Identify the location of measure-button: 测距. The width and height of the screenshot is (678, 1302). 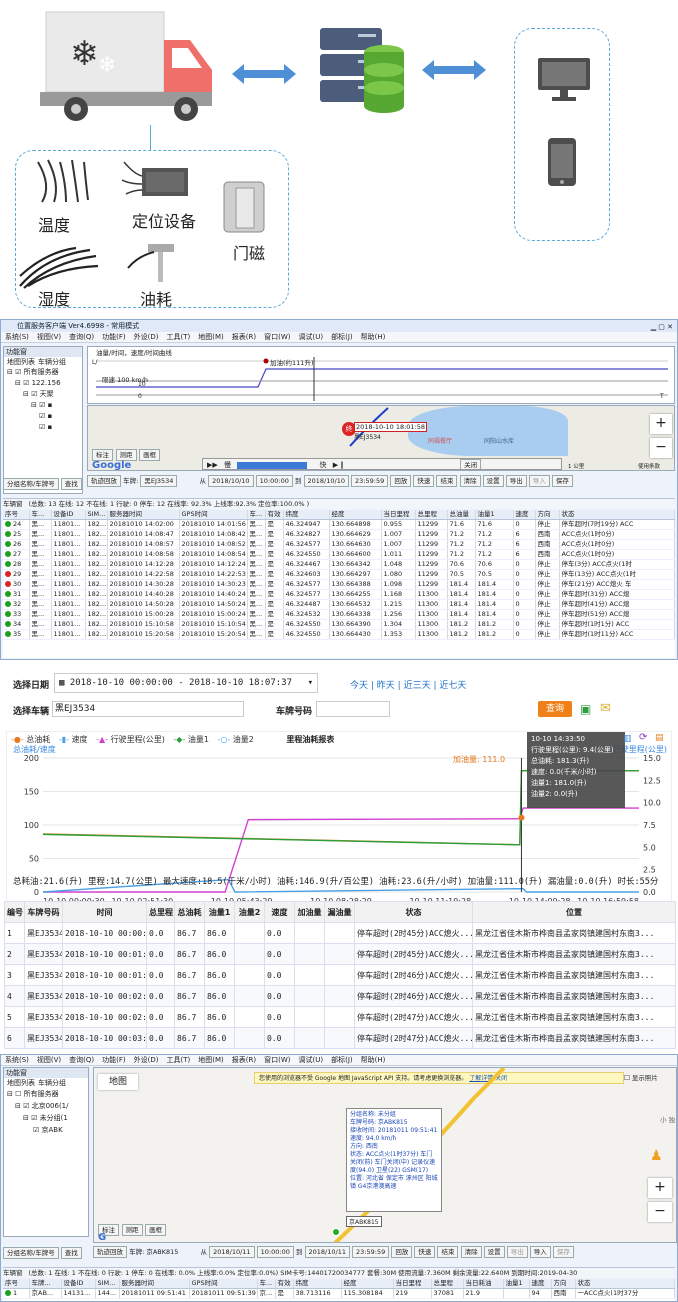
(132, 1230).